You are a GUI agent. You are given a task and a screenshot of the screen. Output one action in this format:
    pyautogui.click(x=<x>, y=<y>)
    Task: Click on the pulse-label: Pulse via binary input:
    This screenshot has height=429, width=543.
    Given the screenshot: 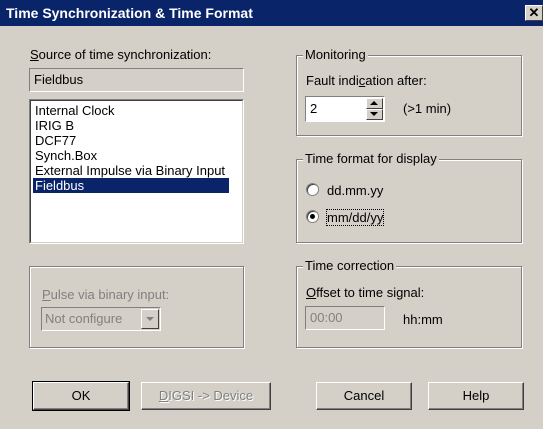 What is the action you would take?
    pyautogui.click(x=106, y=294)
    